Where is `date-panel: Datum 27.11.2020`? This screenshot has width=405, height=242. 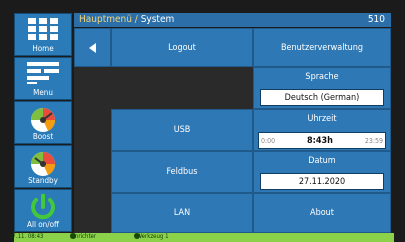 date-panel: Datum 27.11.2020 is located at coordinates (322, 172).